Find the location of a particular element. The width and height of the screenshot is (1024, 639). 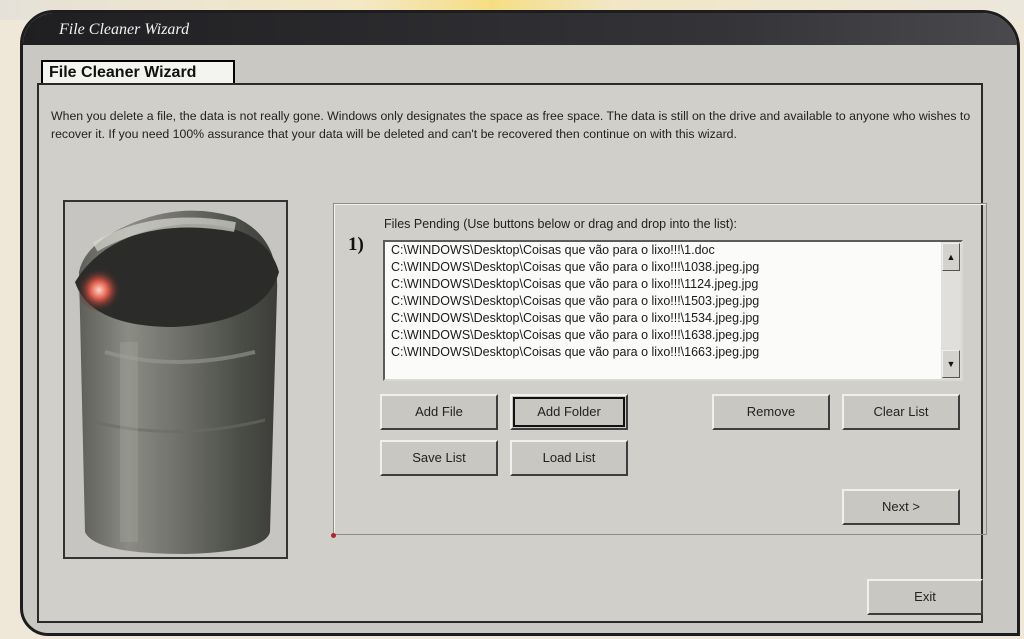

tab-file-cleaner-wizard: File Cleaner Wizard is located at coordinates (138, 72).